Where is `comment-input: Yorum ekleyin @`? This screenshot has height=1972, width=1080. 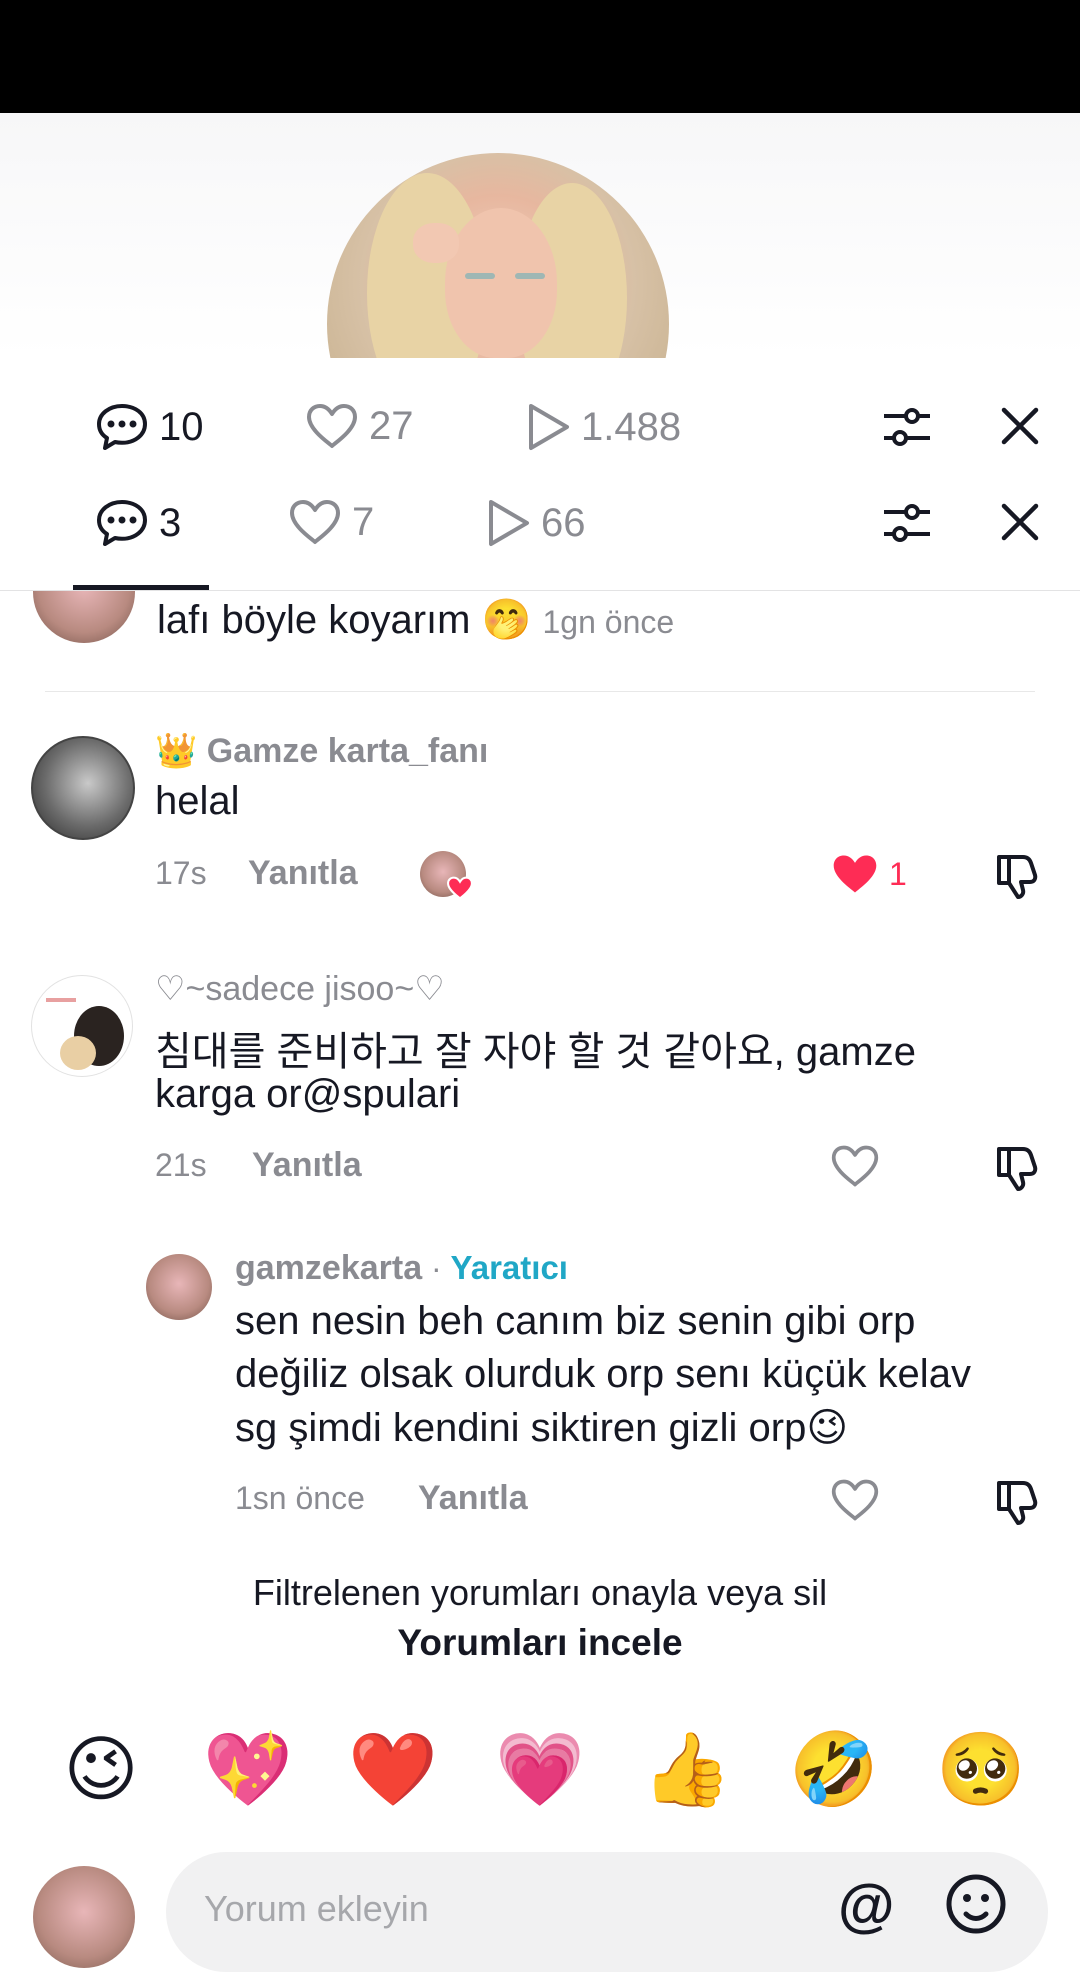
comment-input: Yorum ekleyin @ is located at coordinates (607, 1912).